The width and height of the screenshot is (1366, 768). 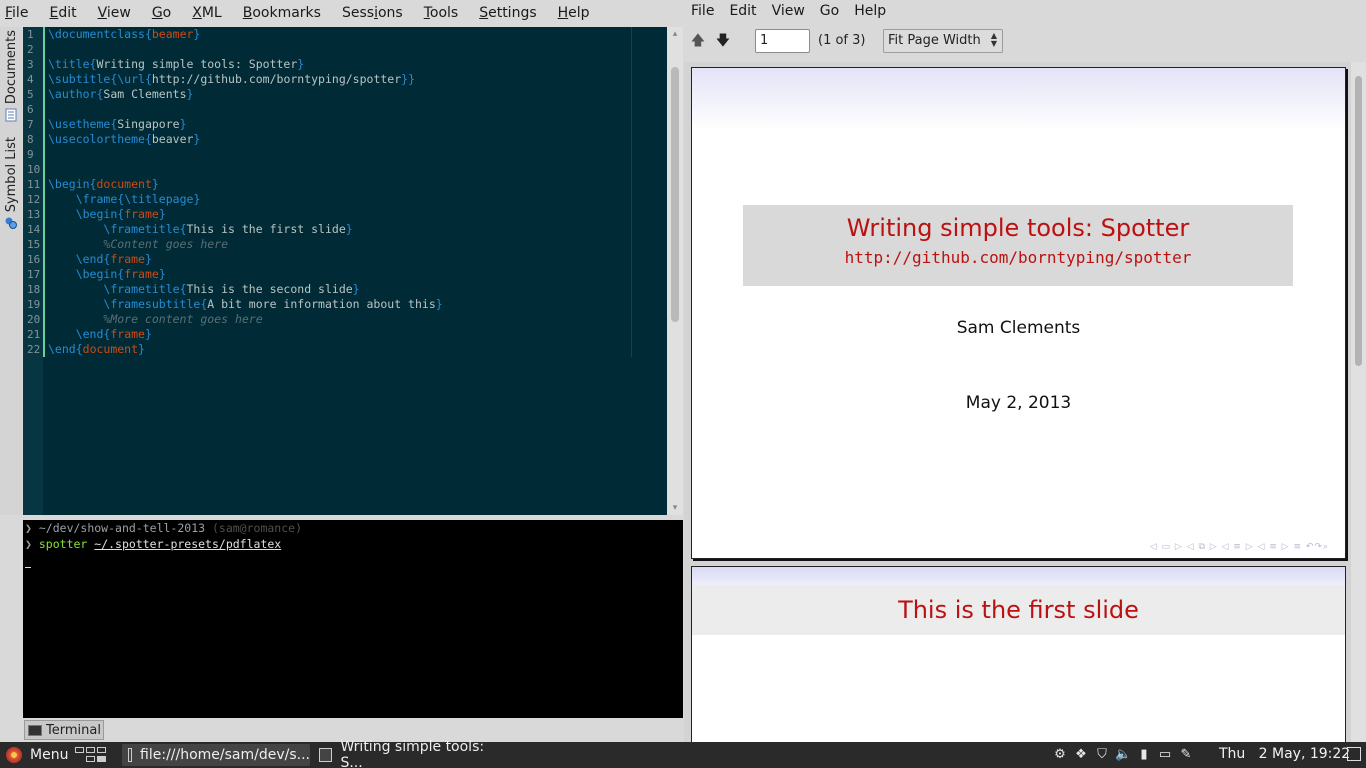 What do you see at coordinates (11, 183) in the screenshot?
I see `tab-symbol-list: Symbol List` at bounding box center [11, 183].